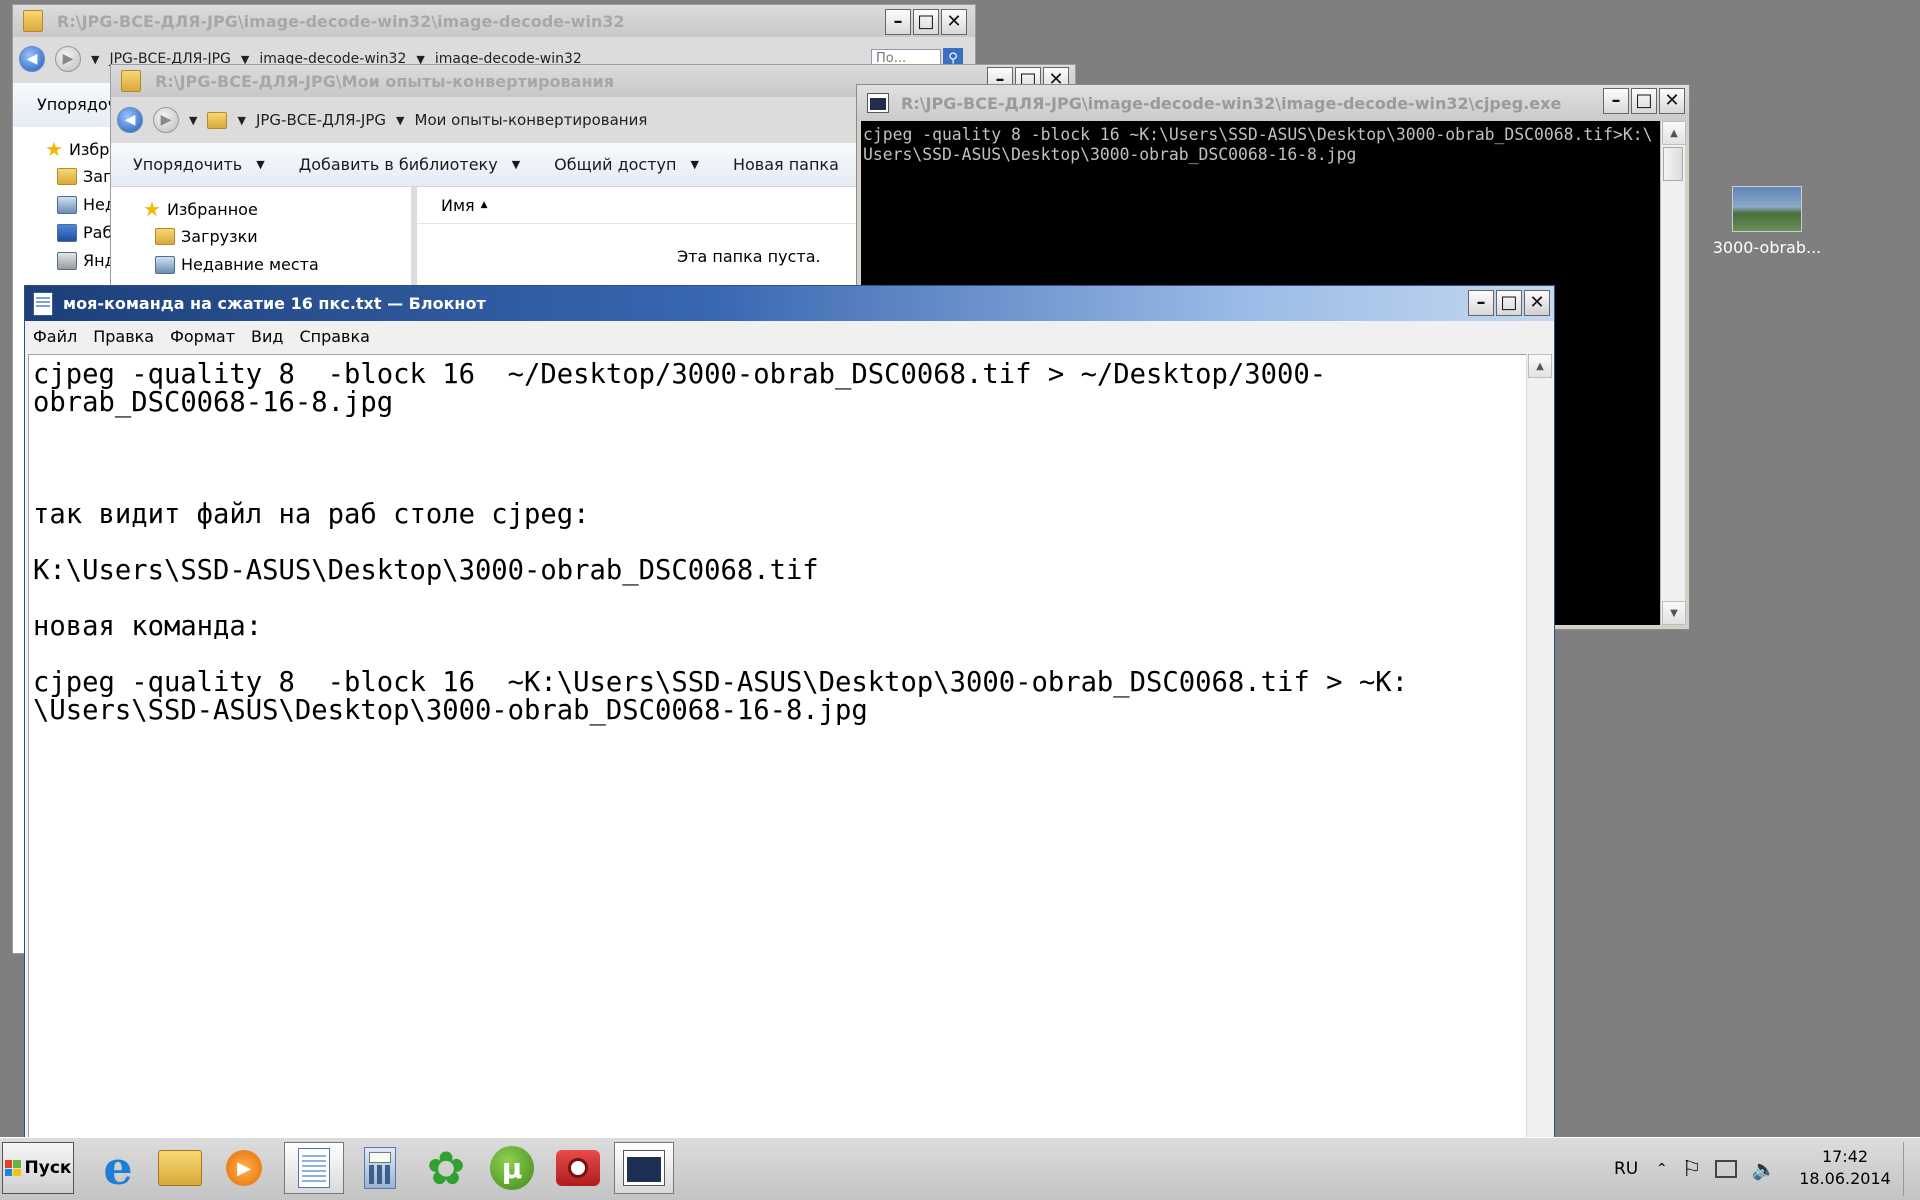 This screenshot has width=1920, height=1200. Describe the element at coordinates (1845, 1168) in the screenshot. I see `clock: 17:42 18.06.2014` at that location.